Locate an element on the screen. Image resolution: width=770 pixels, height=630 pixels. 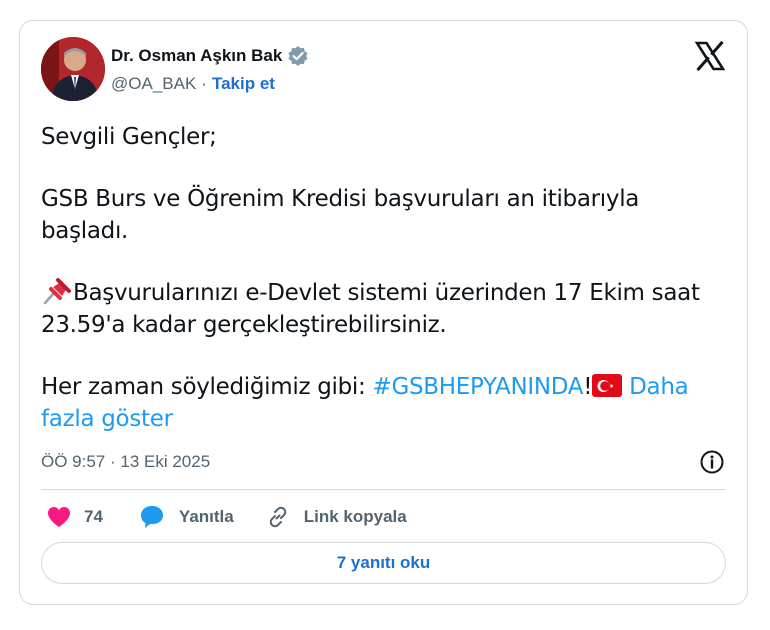
copy-link-button: Link kopyala is located at coordinates (336, 517).